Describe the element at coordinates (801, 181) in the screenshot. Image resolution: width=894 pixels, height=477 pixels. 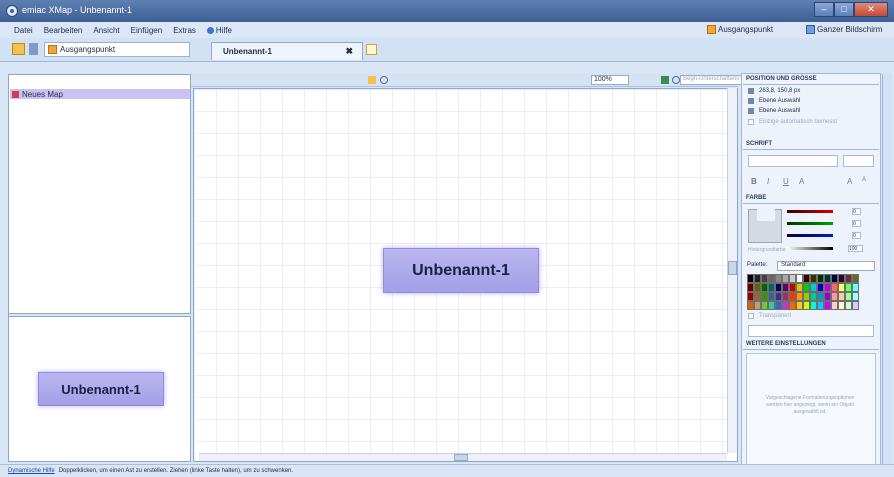
I see `font-color-button: A` at that location.